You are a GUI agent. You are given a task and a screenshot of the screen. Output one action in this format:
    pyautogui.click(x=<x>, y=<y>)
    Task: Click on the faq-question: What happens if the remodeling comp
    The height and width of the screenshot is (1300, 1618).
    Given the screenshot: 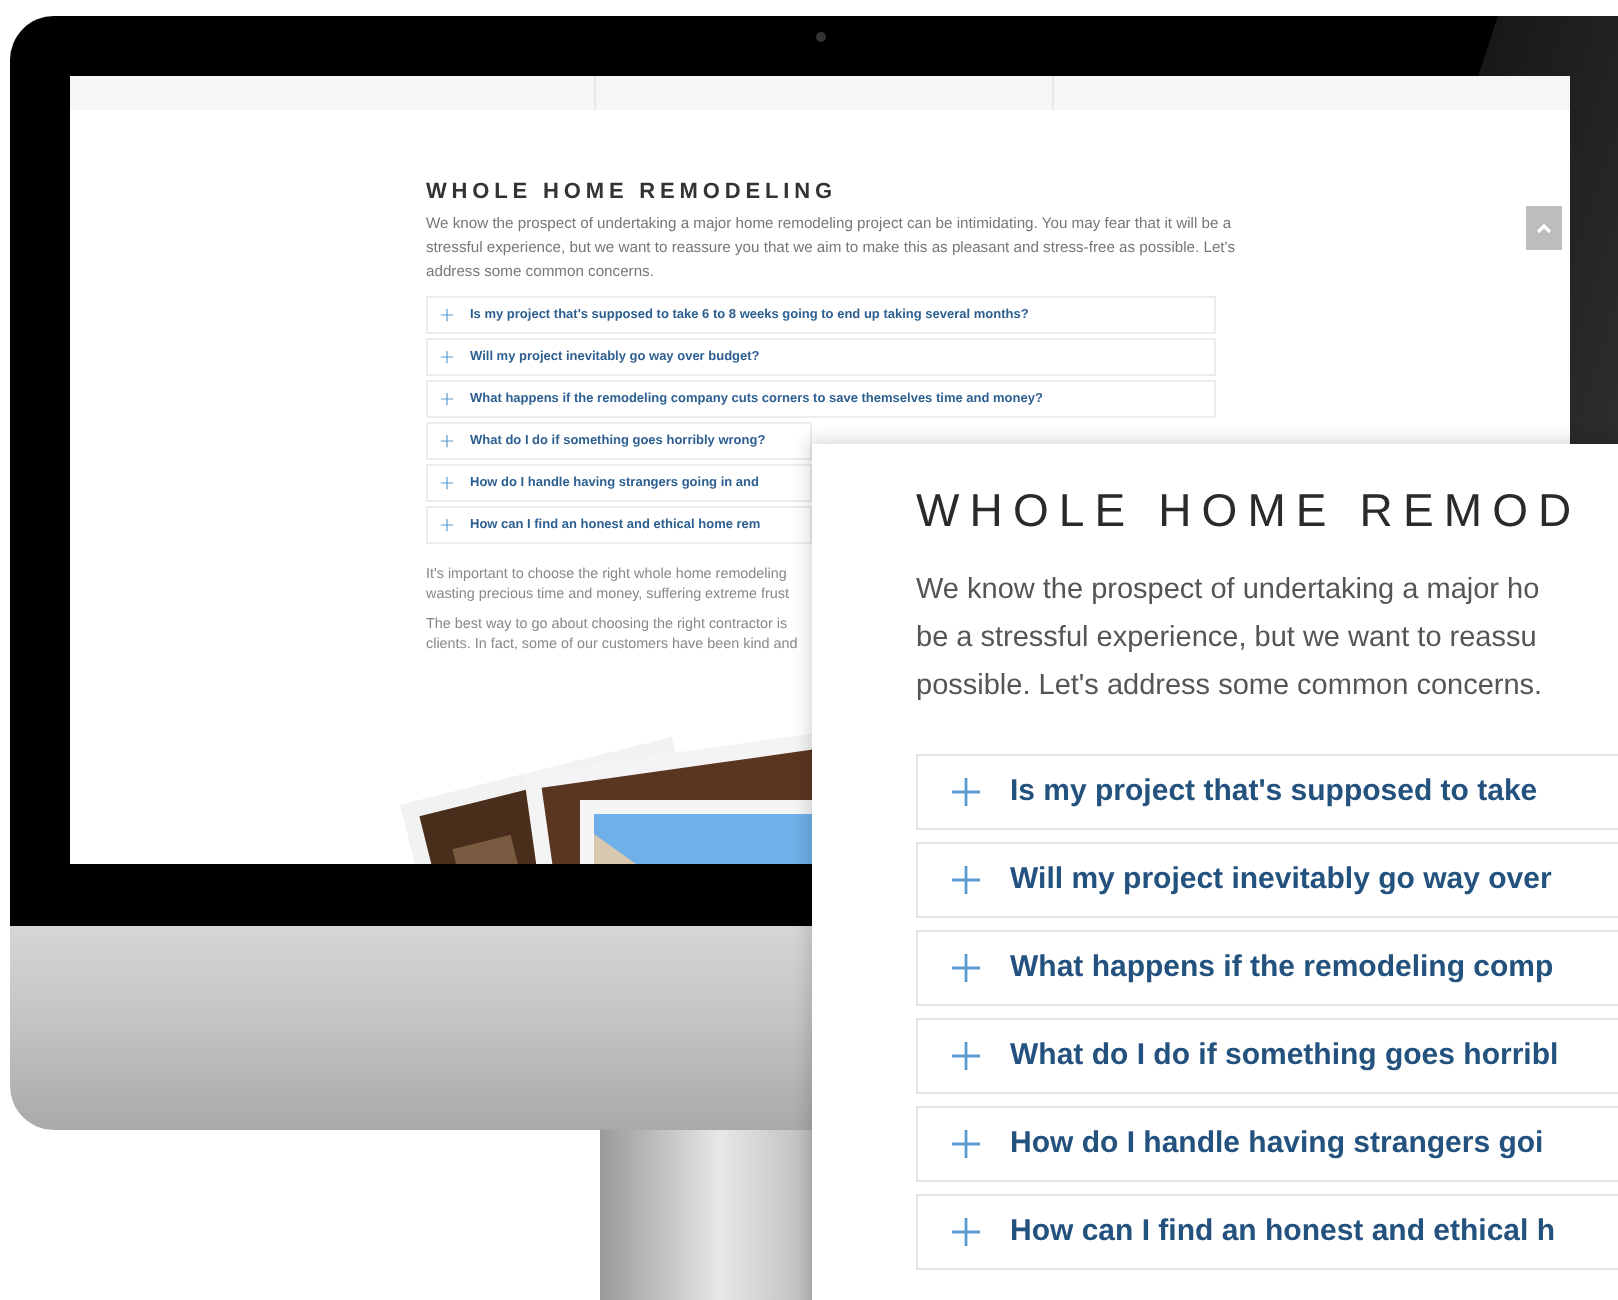 What is the action you would take?
    pyautogui.click(x=1282, y=967)
    